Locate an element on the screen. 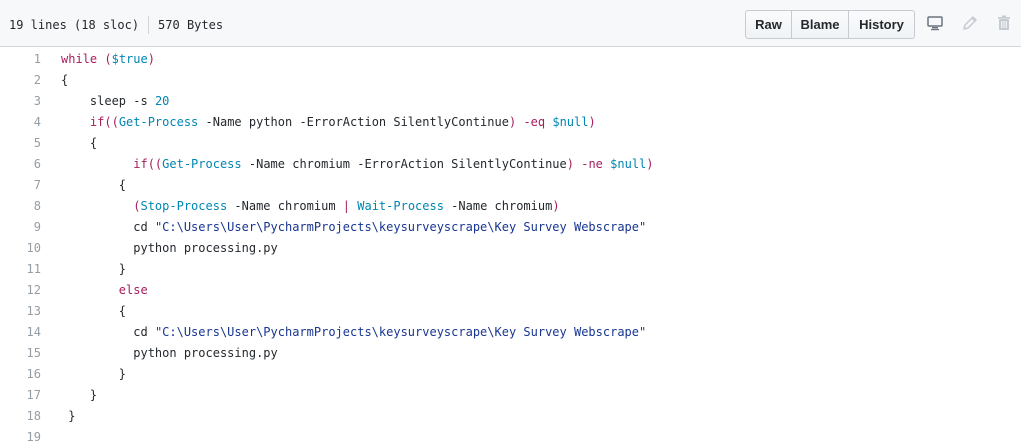  line-number: 8 is located at coordinates (20, 206).